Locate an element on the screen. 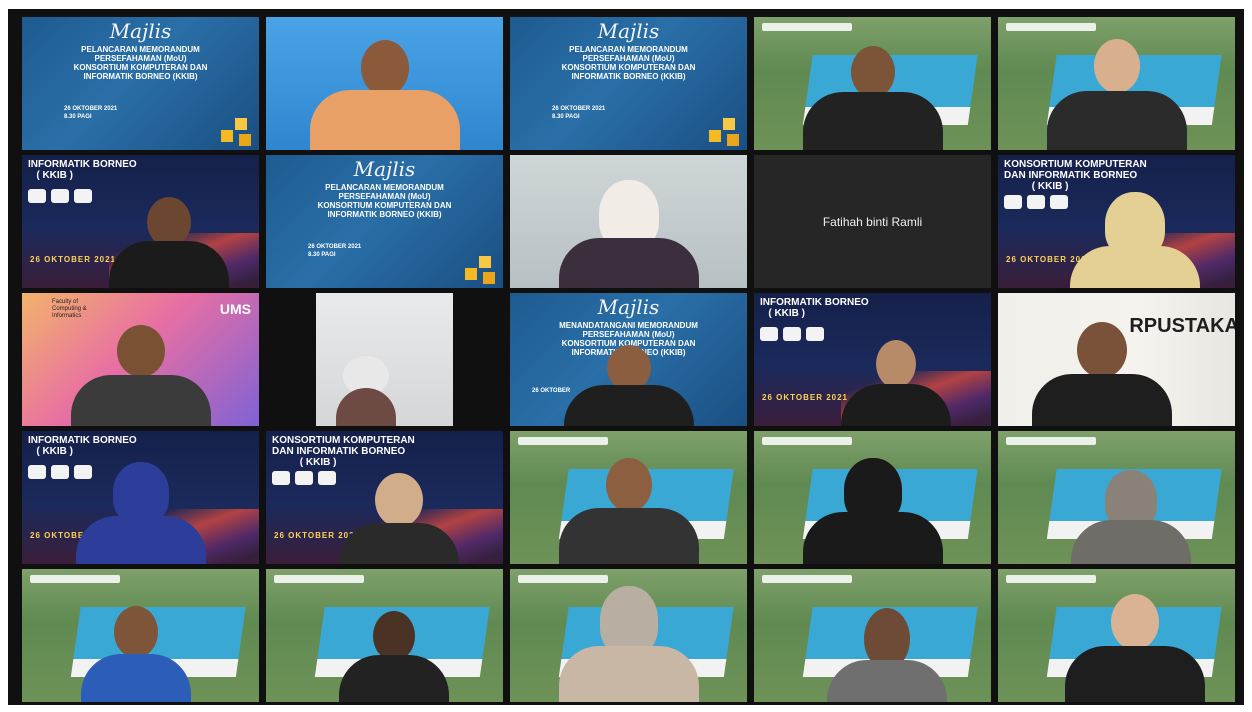 This screenshot has width=1252, height=712. participant-tile: RPUSTAKA is located at coordinates (1116, 359).